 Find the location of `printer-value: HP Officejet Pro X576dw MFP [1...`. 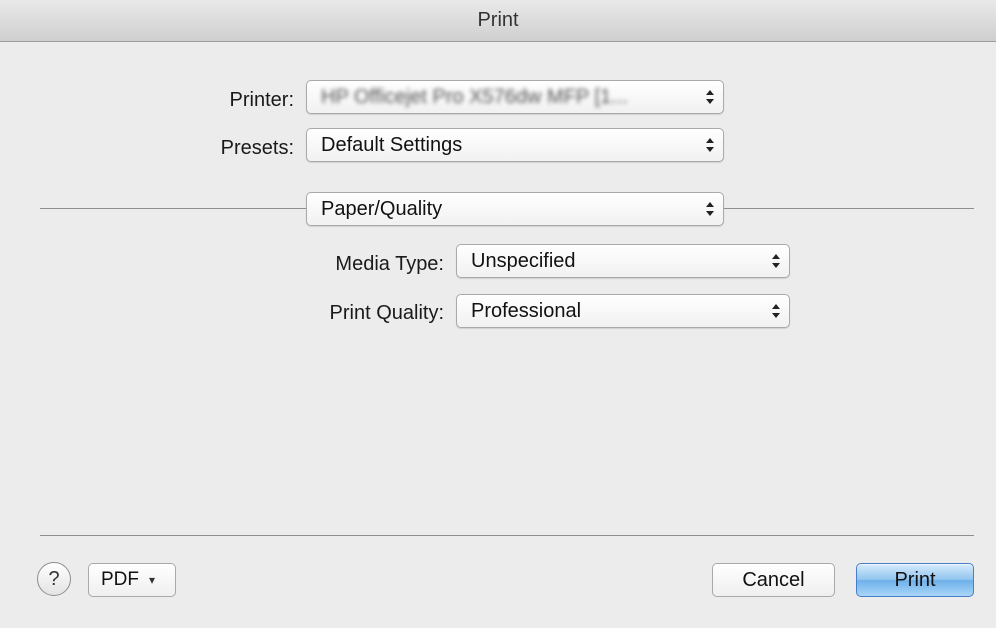

printer-value: HP Officejet Pro X576dw MFP [1... is located at coordinates (474, 96).